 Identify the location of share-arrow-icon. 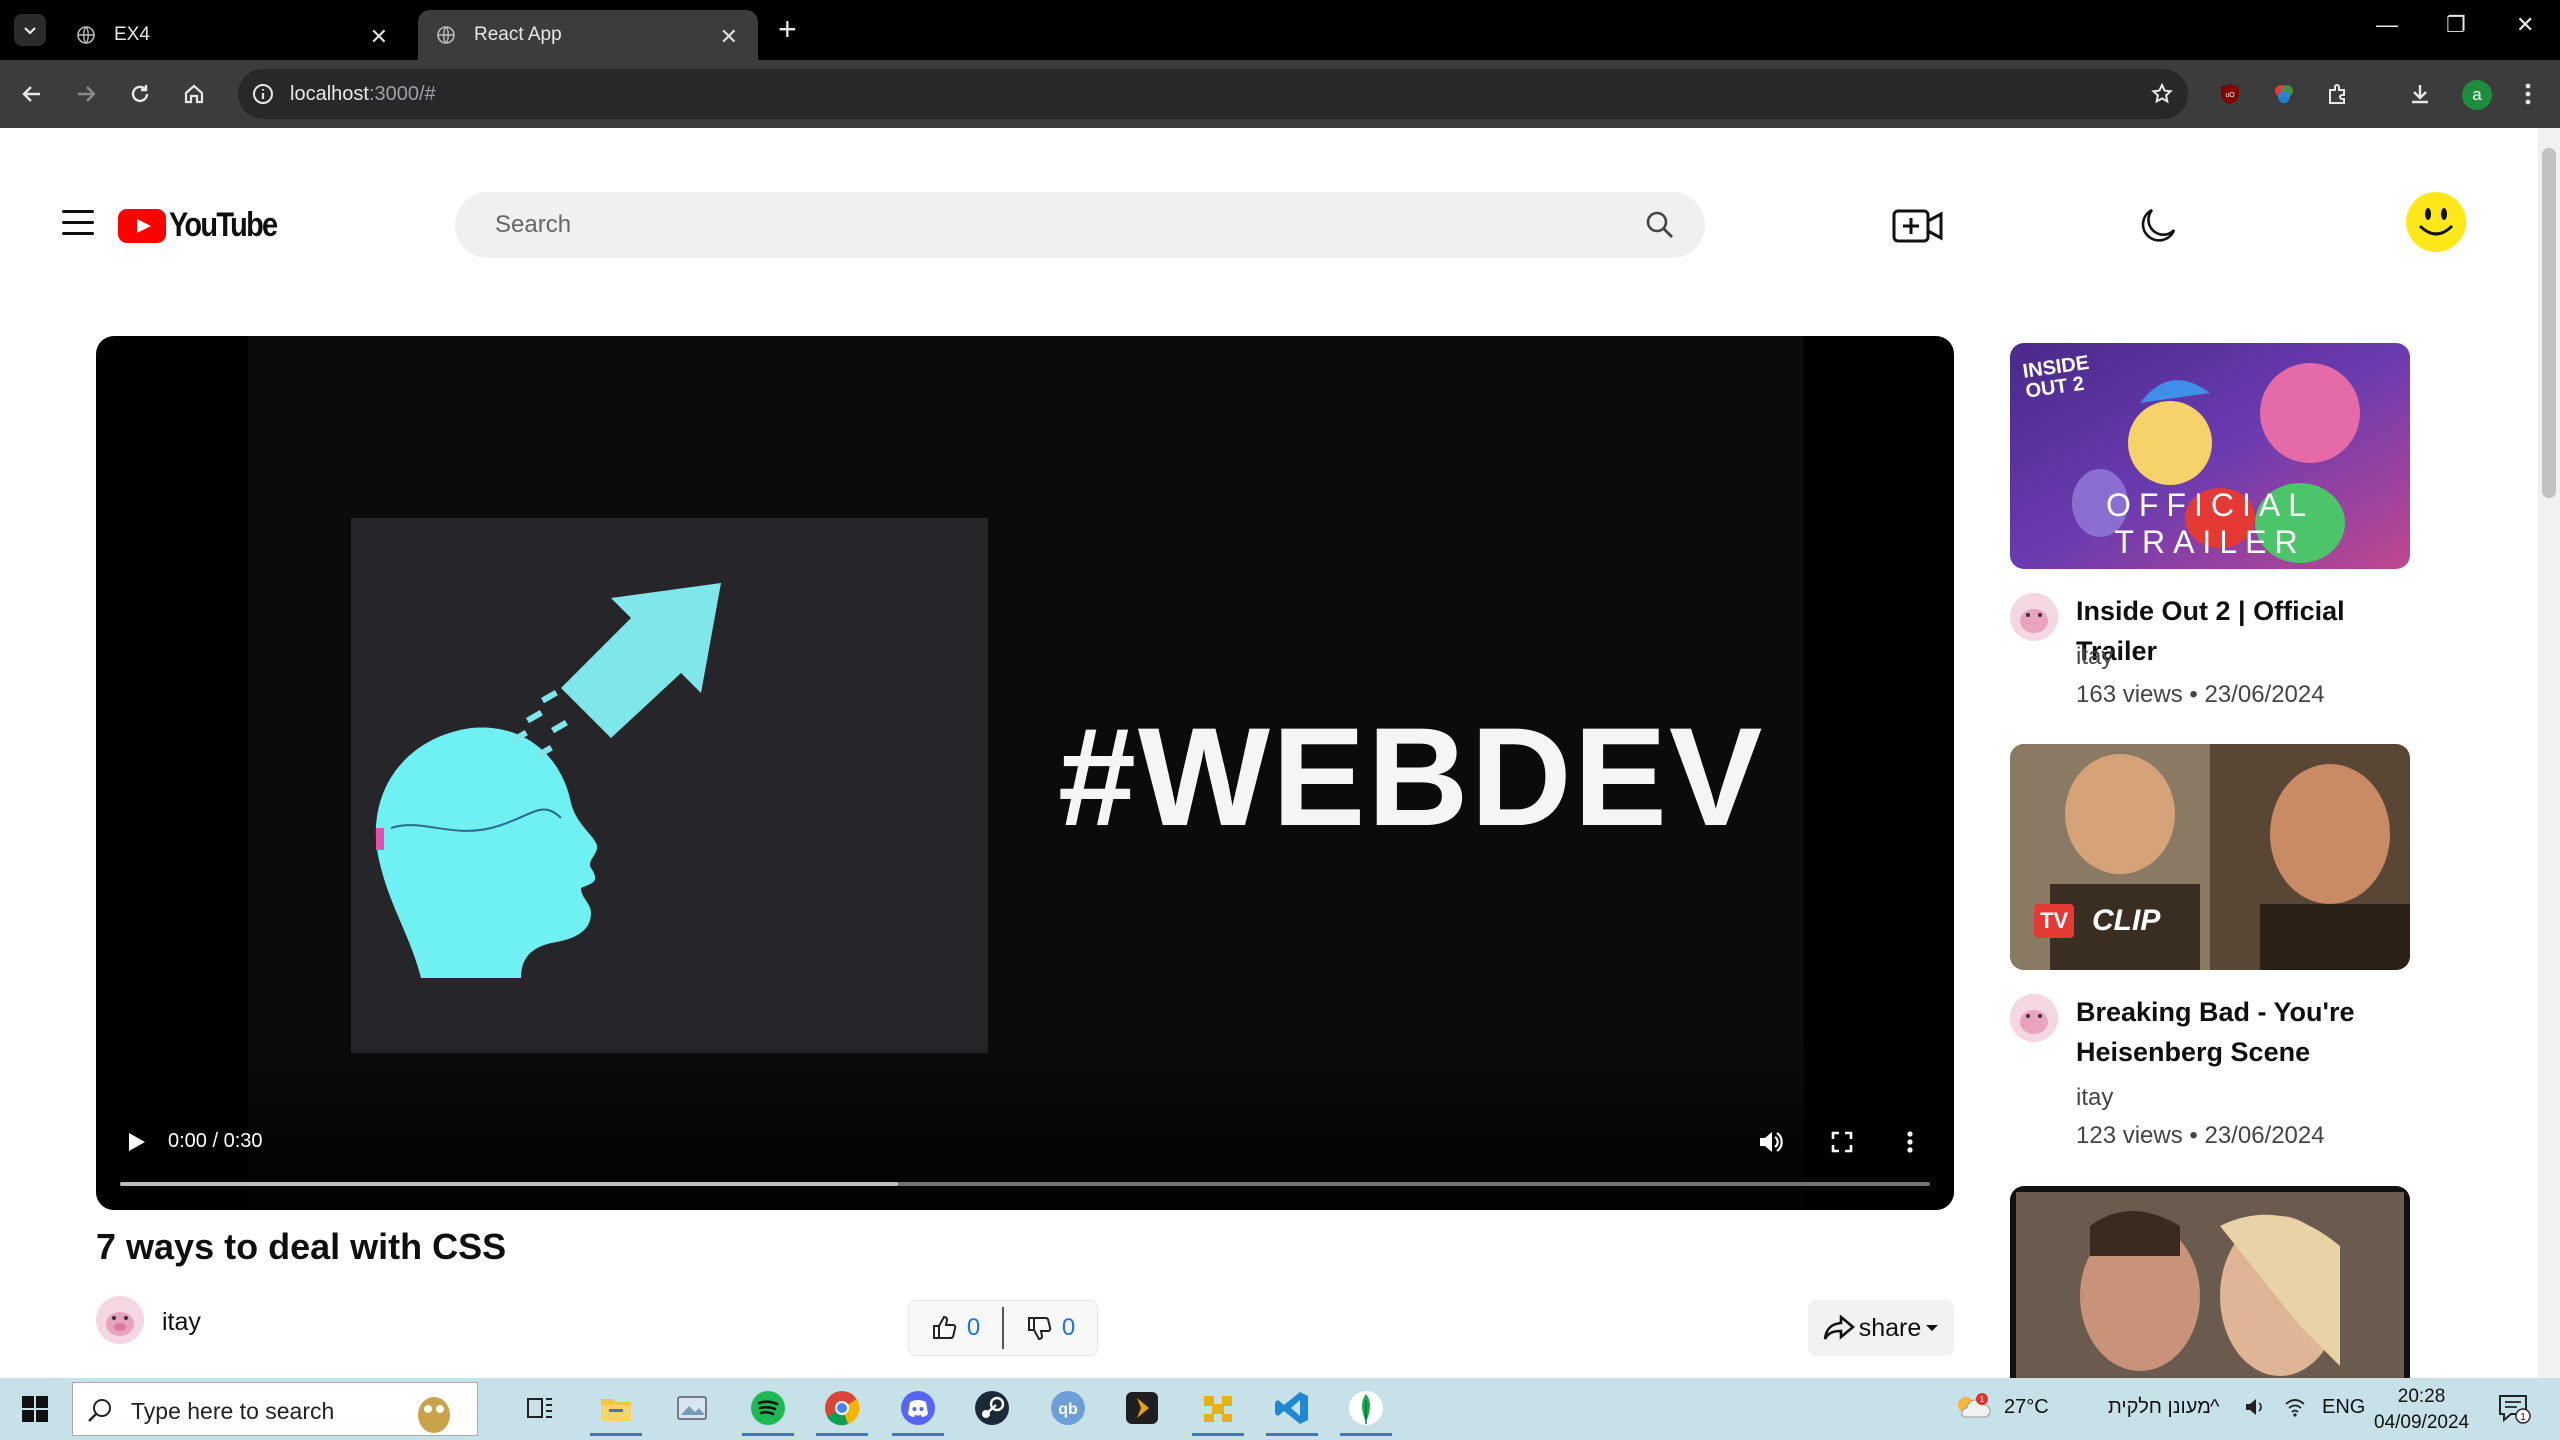
(1839, 1327).